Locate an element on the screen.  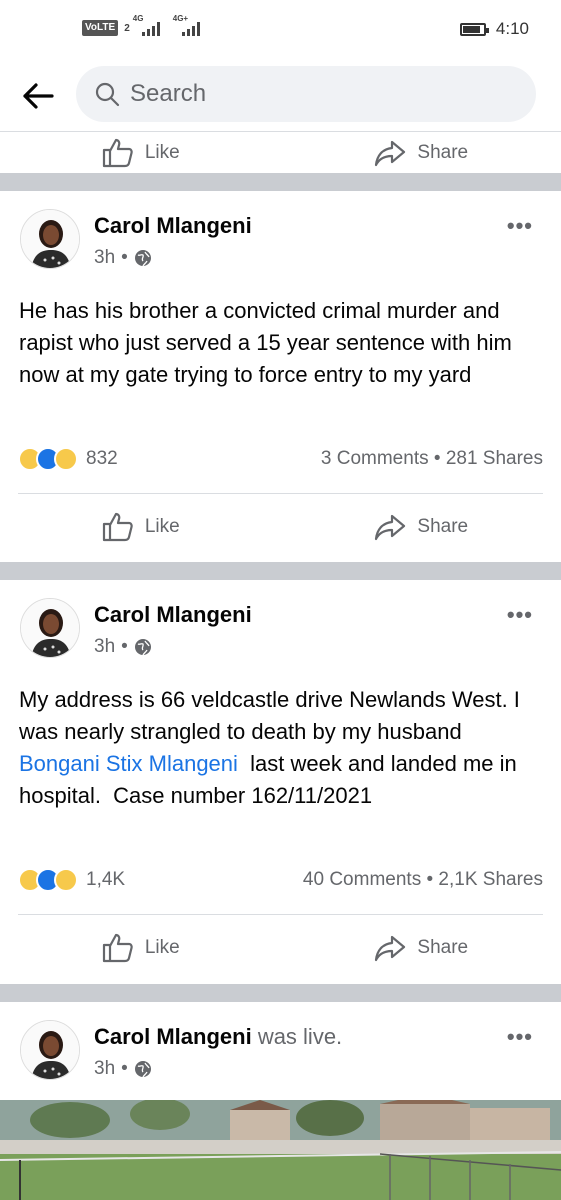
reactions-summary: 832 is located at coordinates (68, 459).